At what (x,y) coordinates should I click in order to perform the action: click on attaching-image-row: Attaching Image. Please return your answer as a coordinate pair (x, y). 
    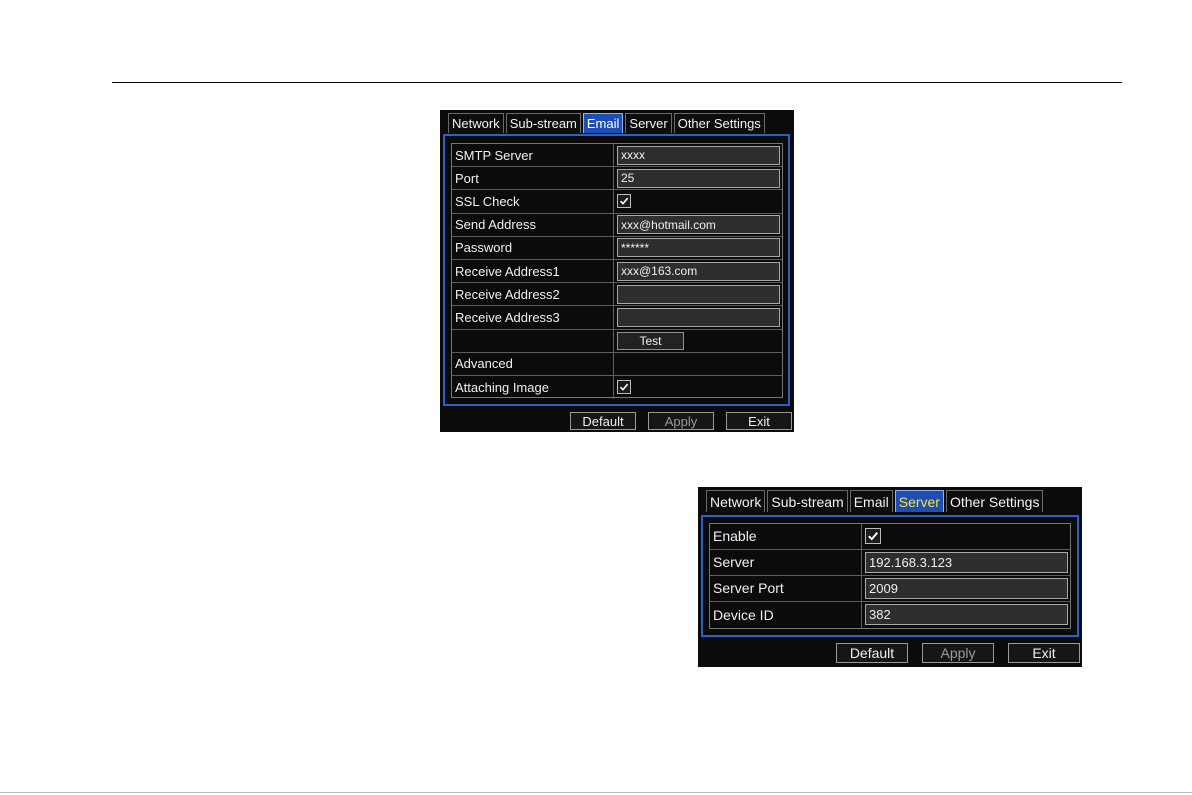
    Looking at the image, I should click on (617, 387).